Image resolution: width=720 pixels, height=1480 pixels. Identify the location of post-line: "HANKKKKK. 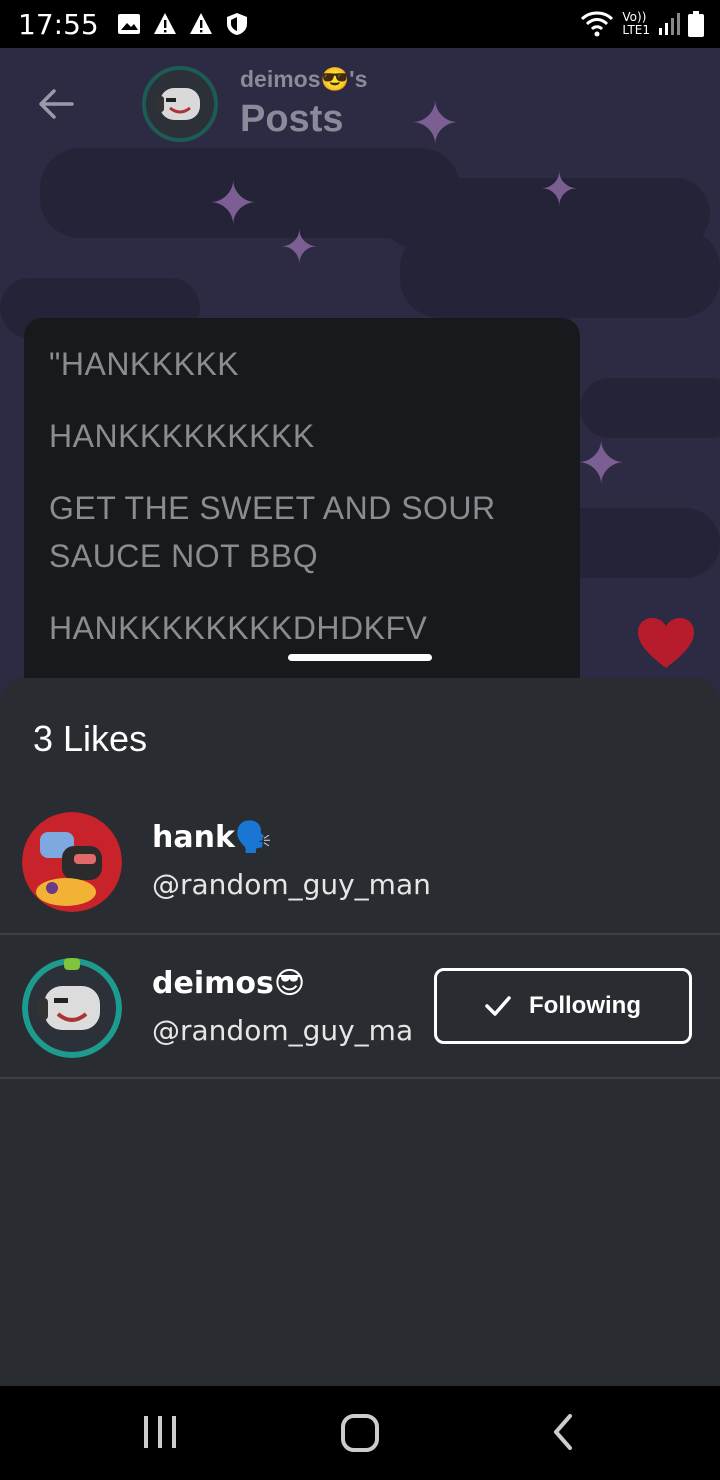
(144, 364).